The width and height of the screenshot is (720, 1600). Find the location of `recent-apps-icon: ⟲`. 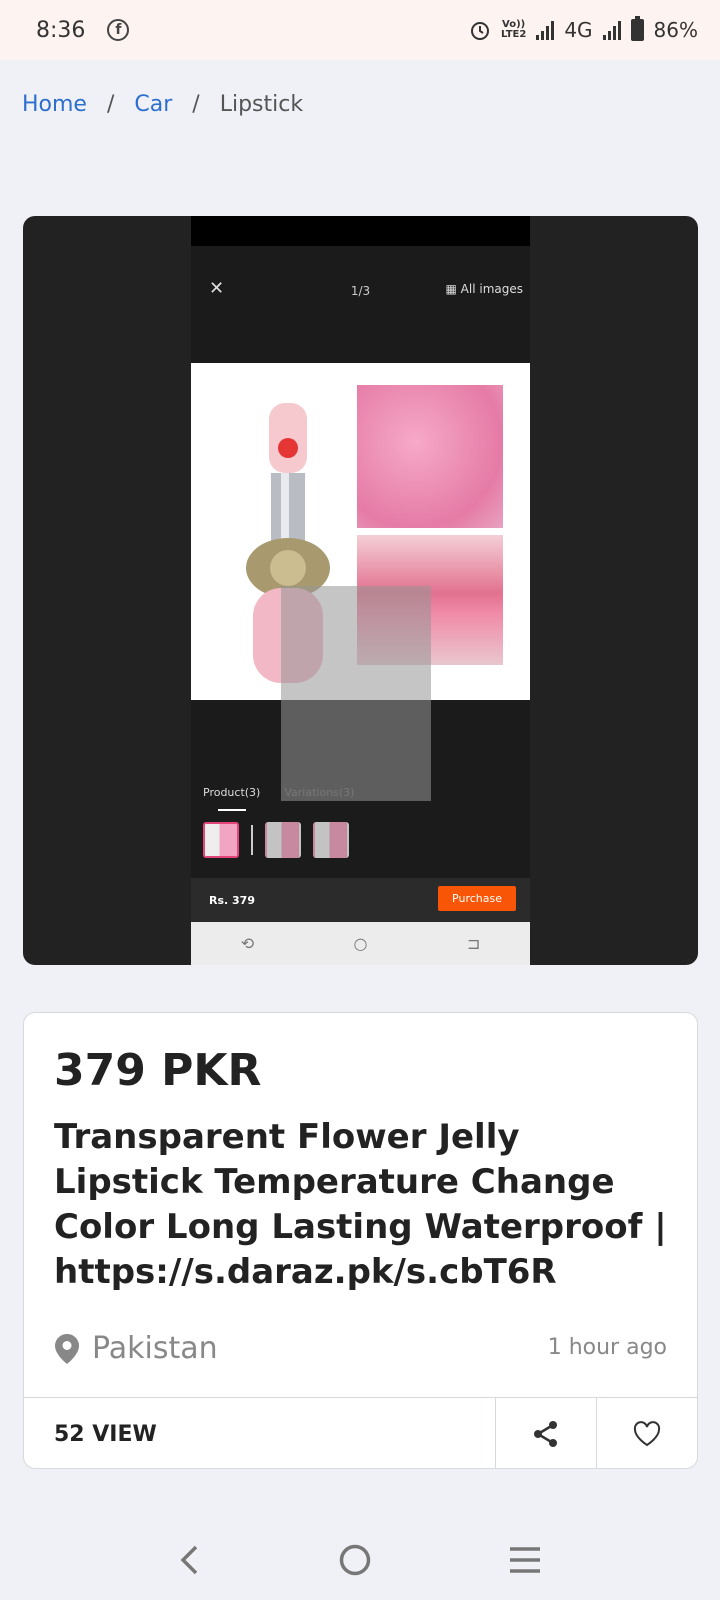

recent-apps-icon: ⟲ is located at coordinates (247, 943).